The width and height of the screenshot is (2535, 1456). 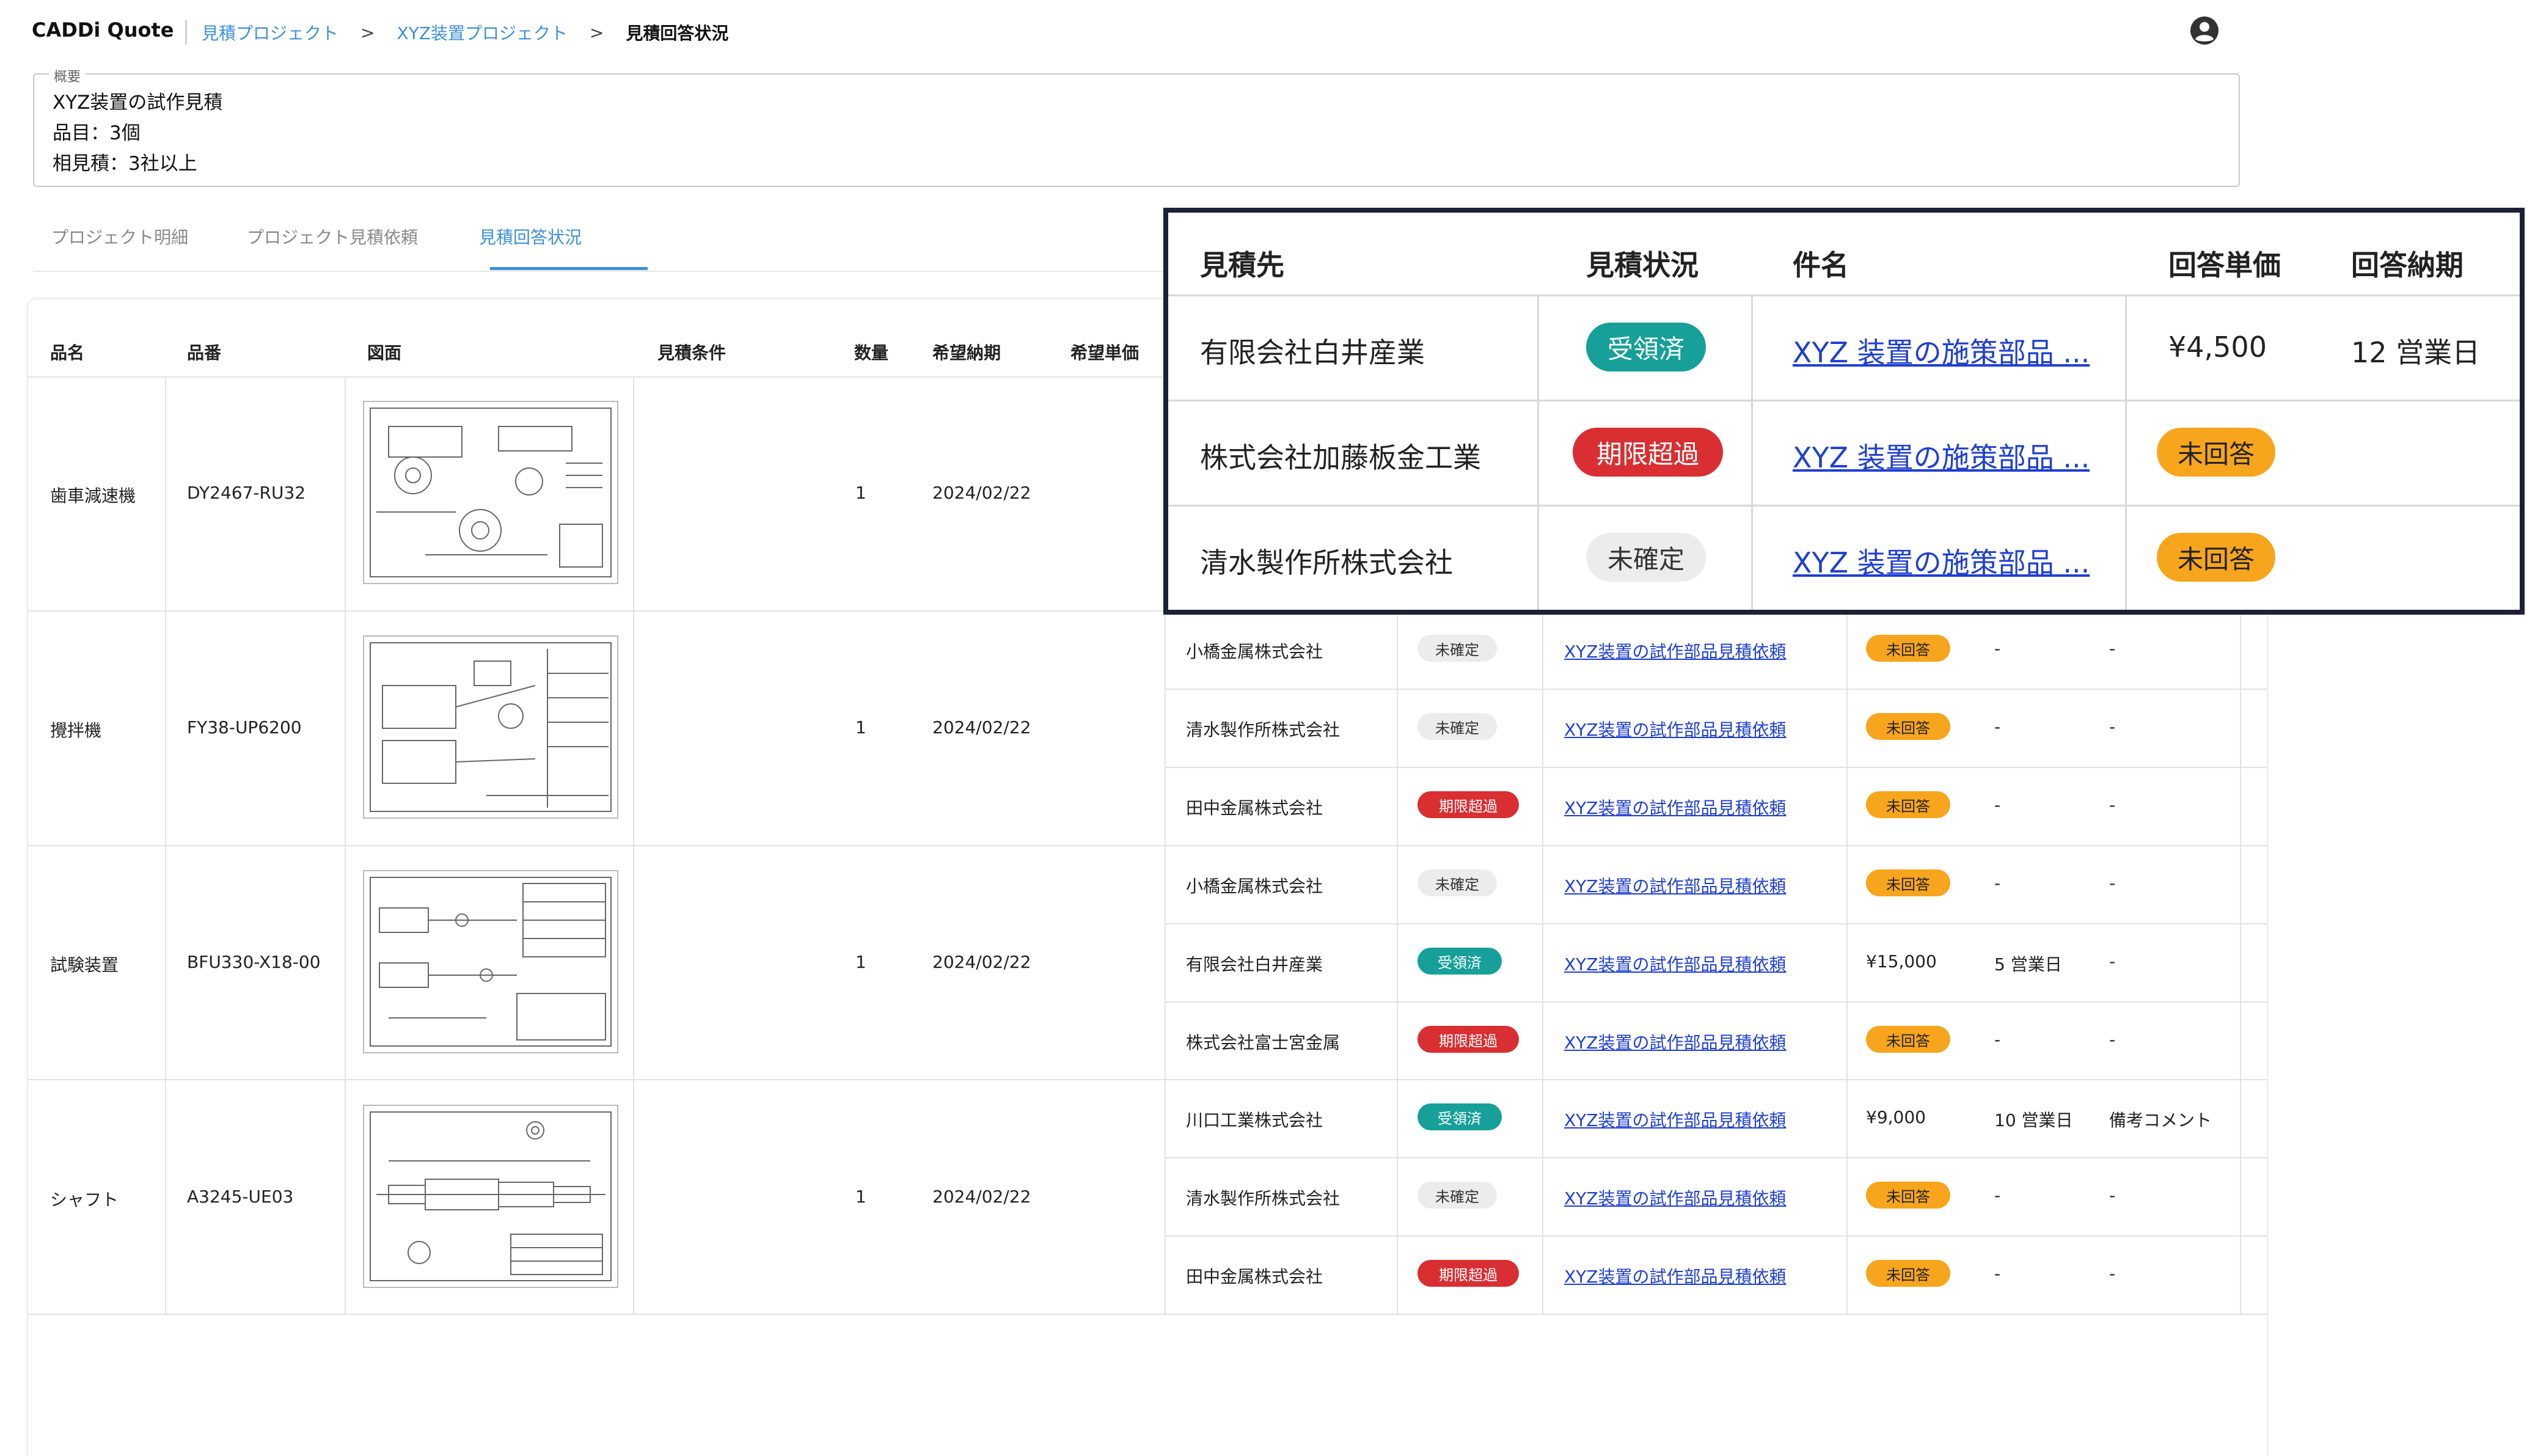 What do you see at coordinates (84, 1200) in the screenshot?
I see `item-name: シャフト` at bounding box center [84, 1200].